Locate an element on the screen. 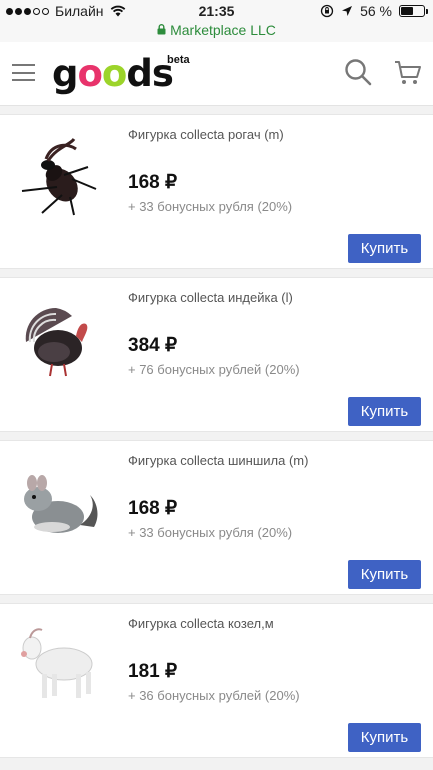  product-bonus: + 36 бонусных рублей (20%) is located at coordinates (214, 695).